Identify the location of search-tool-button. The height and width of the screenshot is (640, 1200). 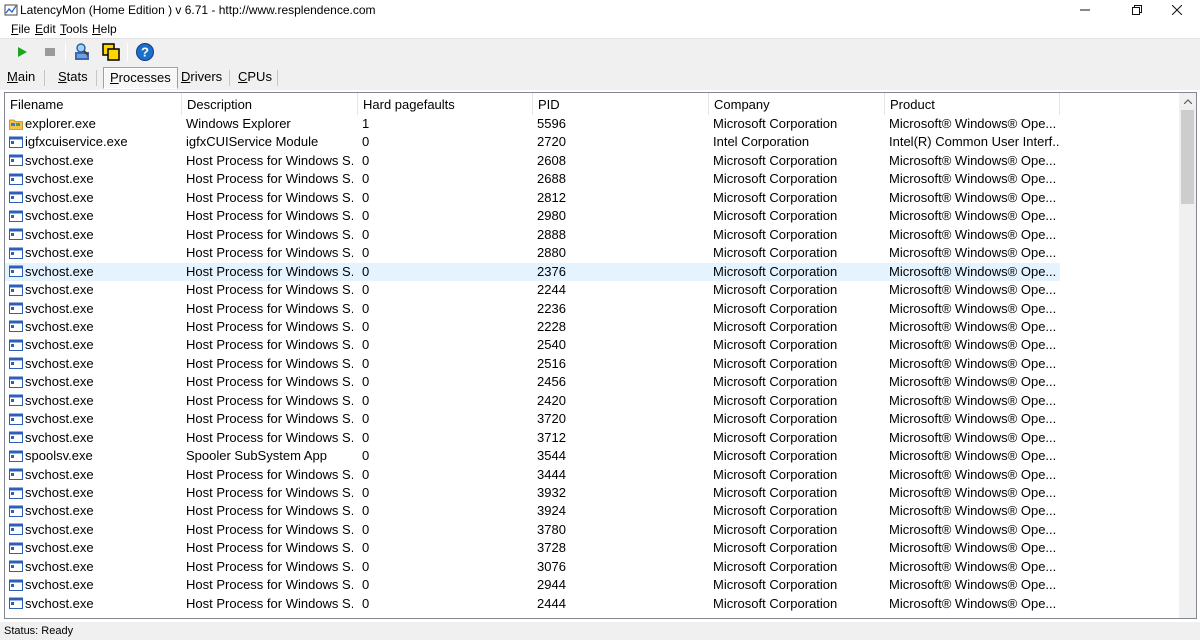
(83, 52).